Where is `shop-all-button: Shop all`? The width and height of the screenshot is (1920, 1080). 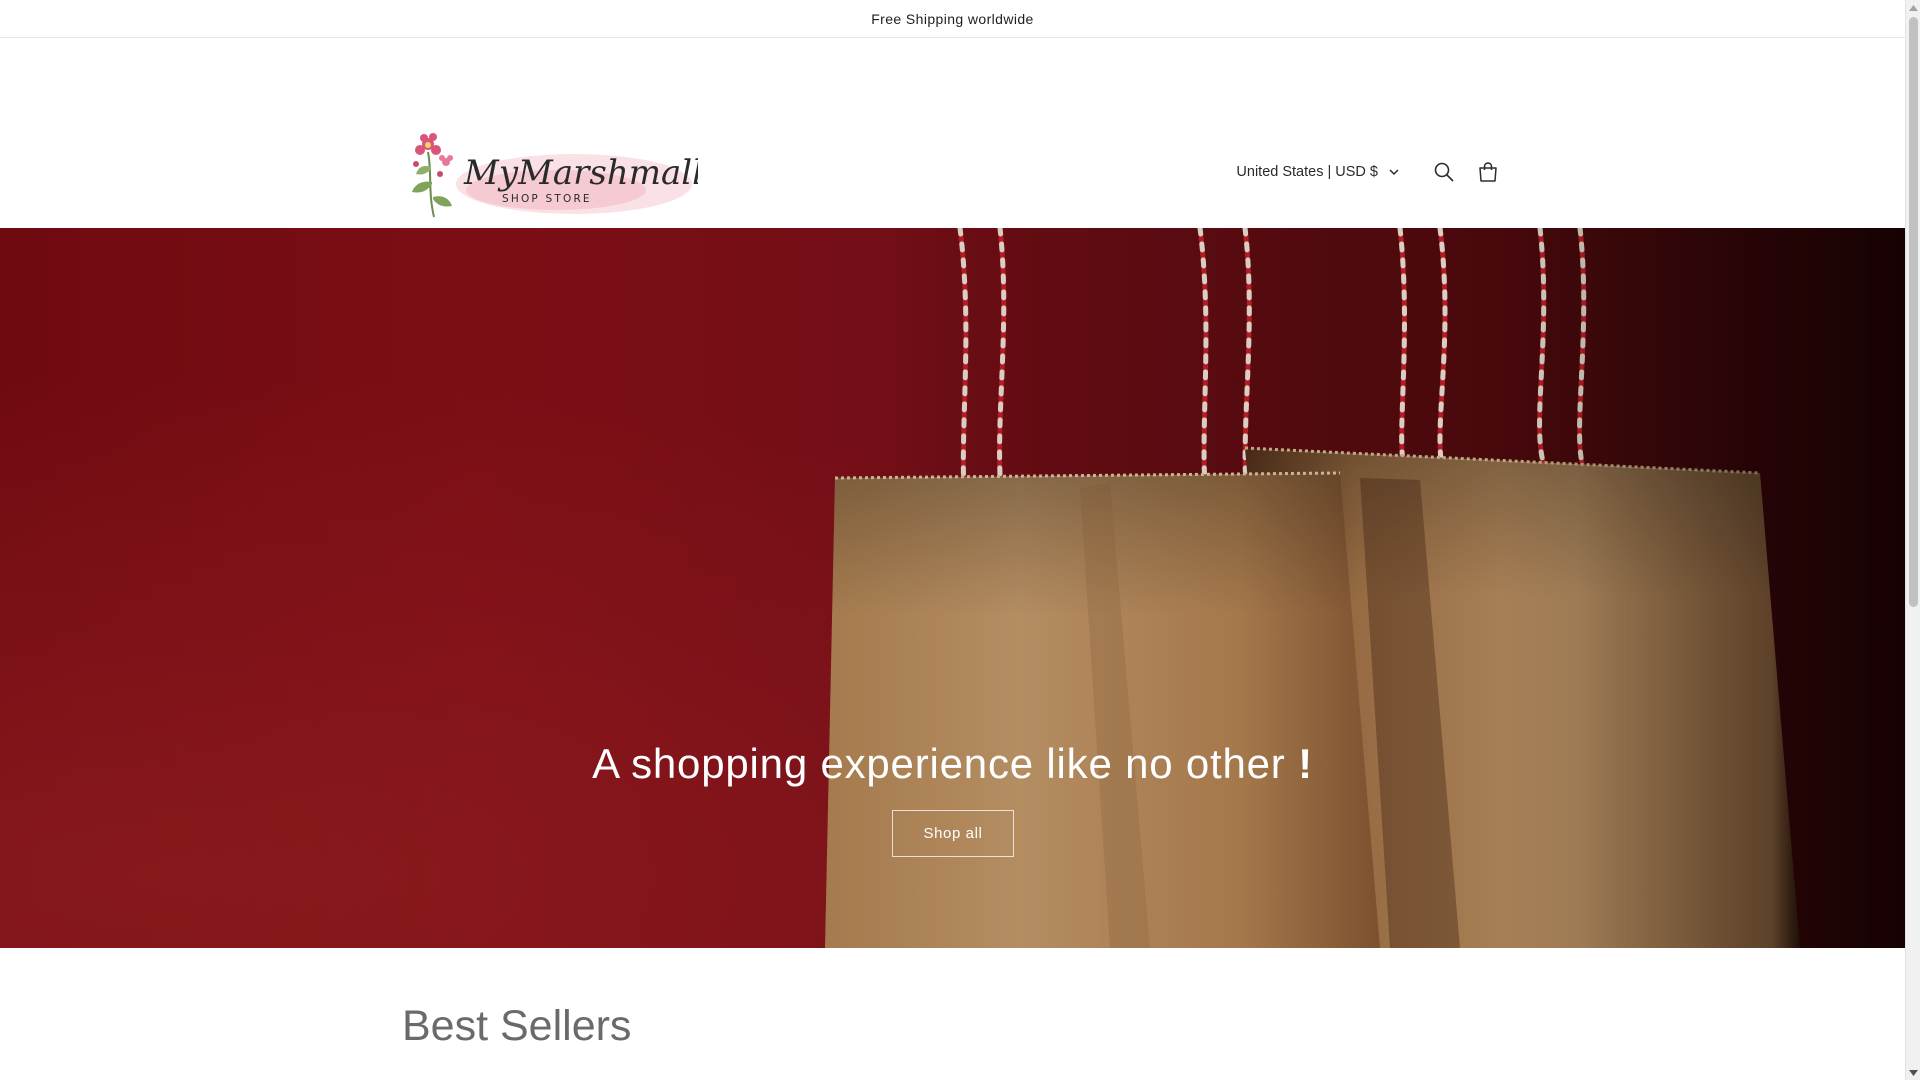
shop-all-button: Shop all is located at coordinates (953, 833).